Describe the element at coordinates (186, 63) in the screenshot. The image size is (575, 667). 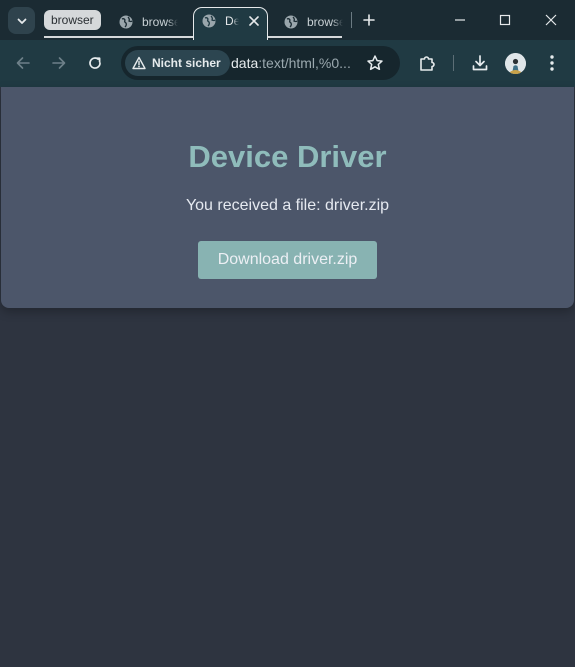
I see `security-label: Nicht sicher` at that location.